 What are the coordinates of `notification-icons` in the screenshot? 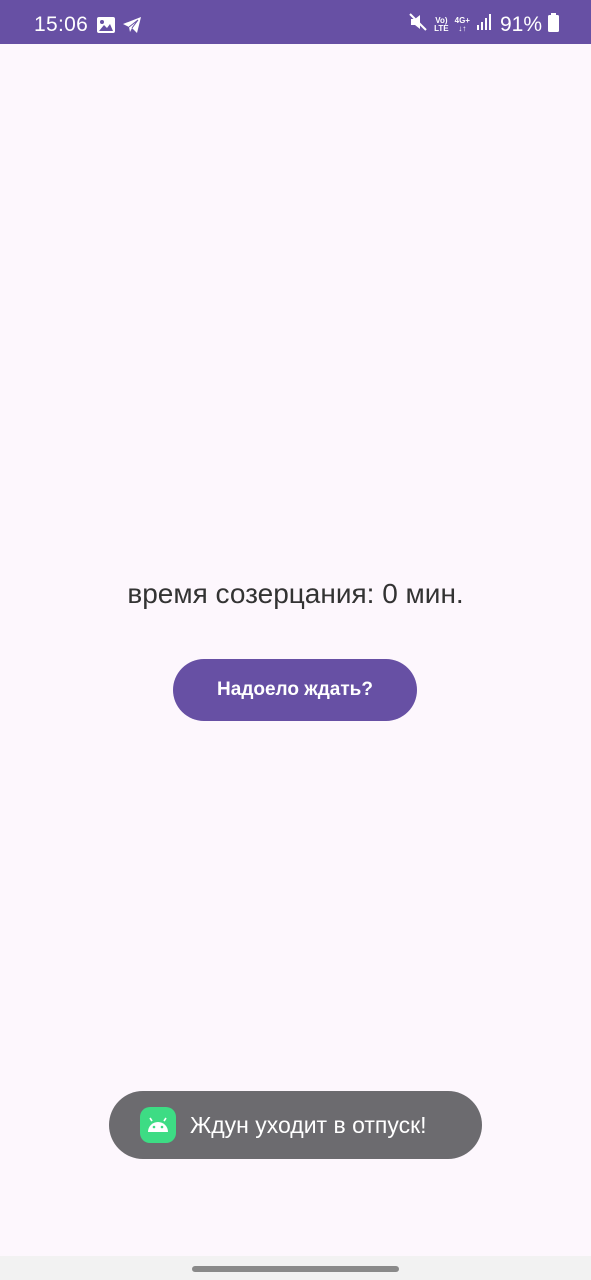 It's located at (119, 27).